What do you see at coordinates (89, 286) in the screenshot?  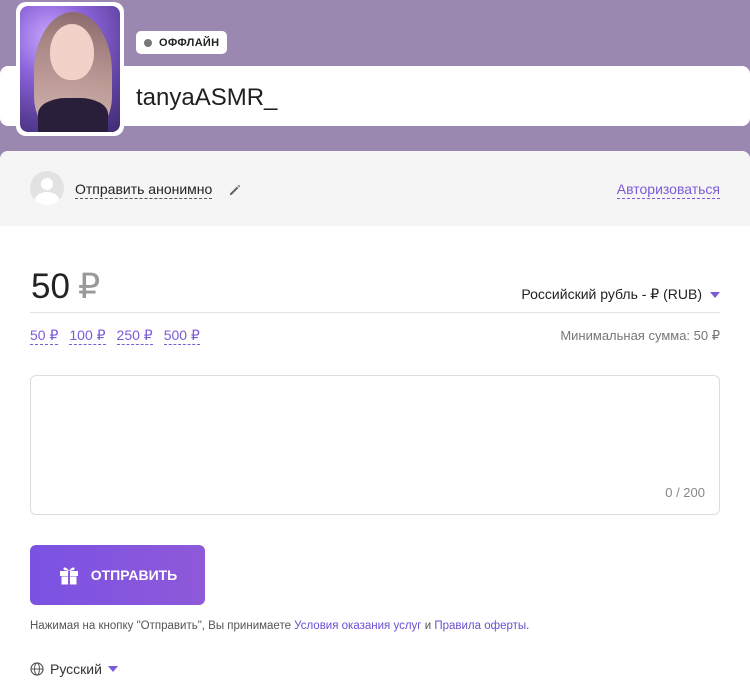 I see `amount-currency-symbol: ₽` at bounding box center [89, 286].